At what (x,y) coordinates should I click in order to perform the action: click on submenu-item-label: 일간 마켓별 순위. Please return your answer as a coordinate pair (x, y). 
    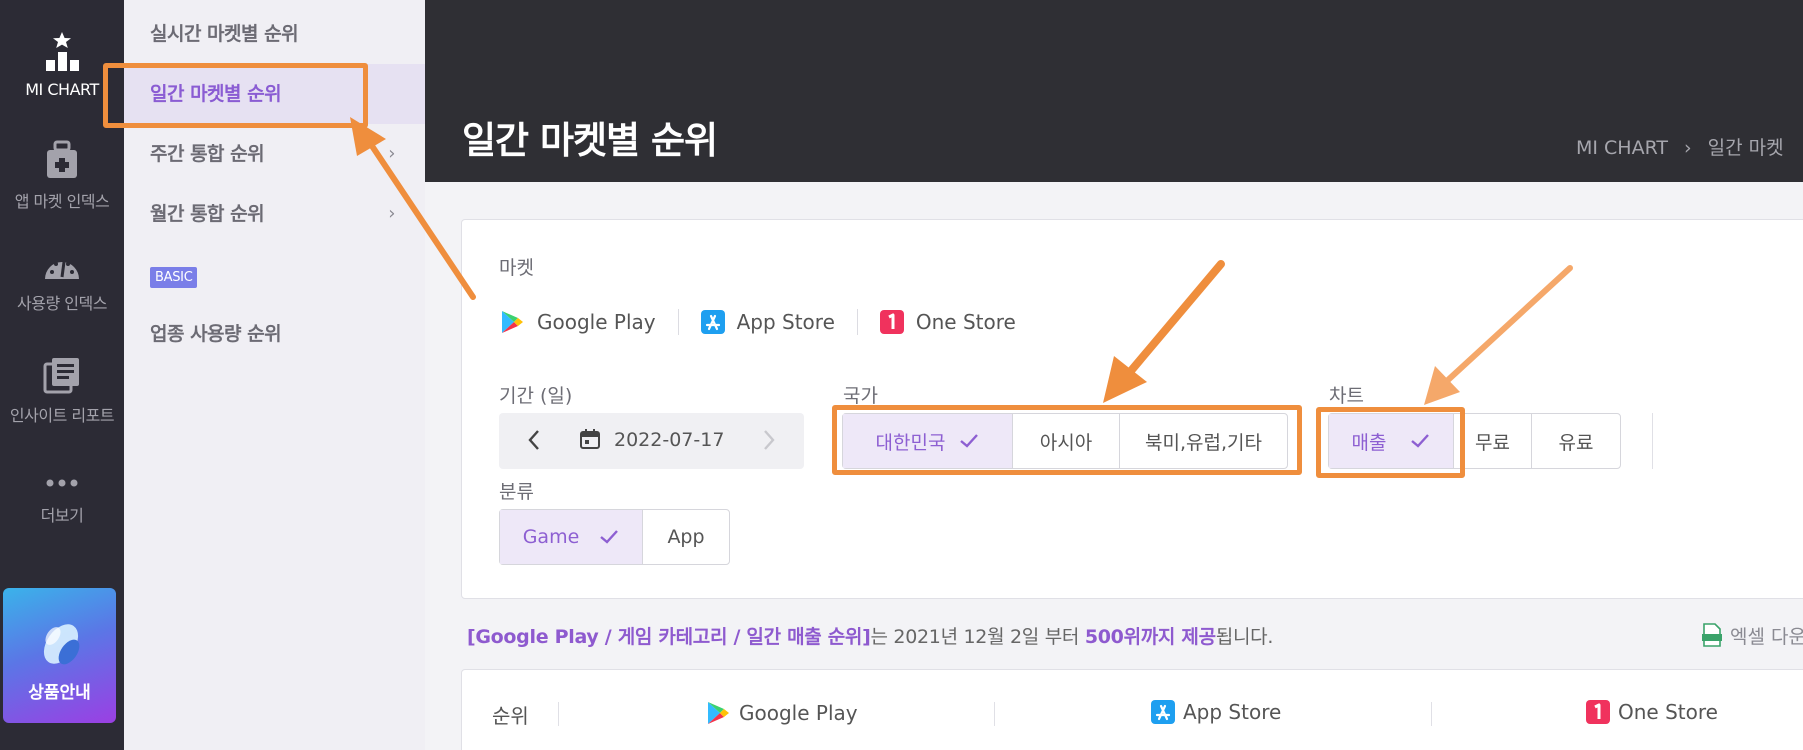
    Looking at the image, I should click on (216, 94).